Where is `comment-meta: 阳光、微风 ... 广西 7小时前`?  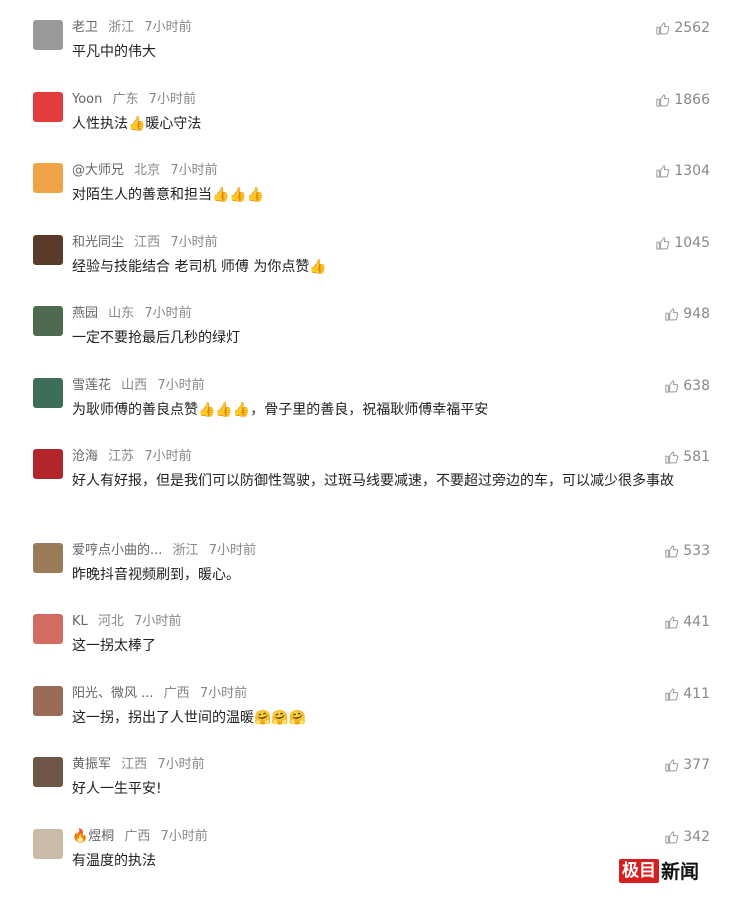 comment-meta: 阳光、微风 ... 广西 7小时前 is located at coordinates (162, 694).